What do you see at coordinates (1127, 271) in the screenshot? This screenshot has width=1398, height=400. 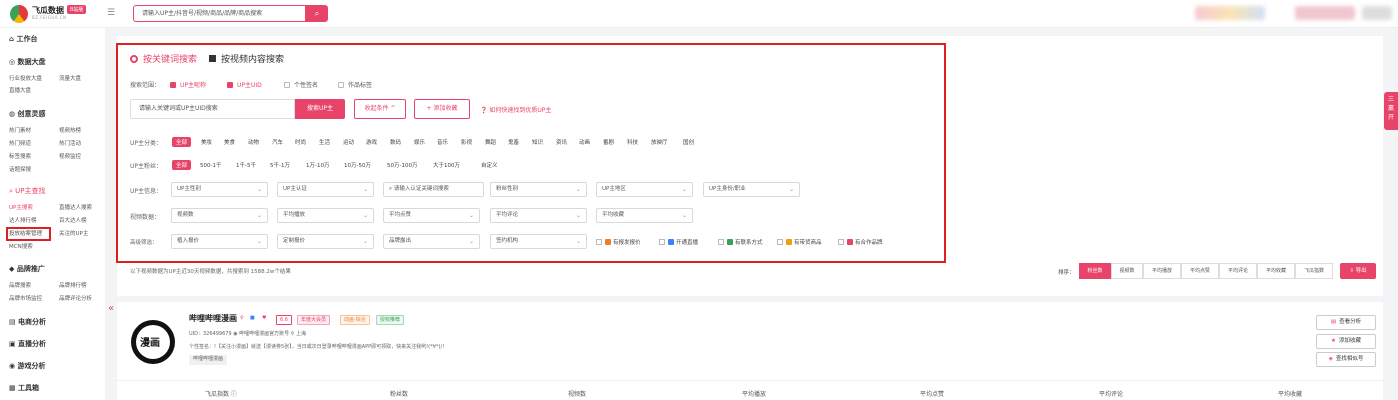 I see `sort-option-videos: 视频数` at bounding box center [1127, 271].